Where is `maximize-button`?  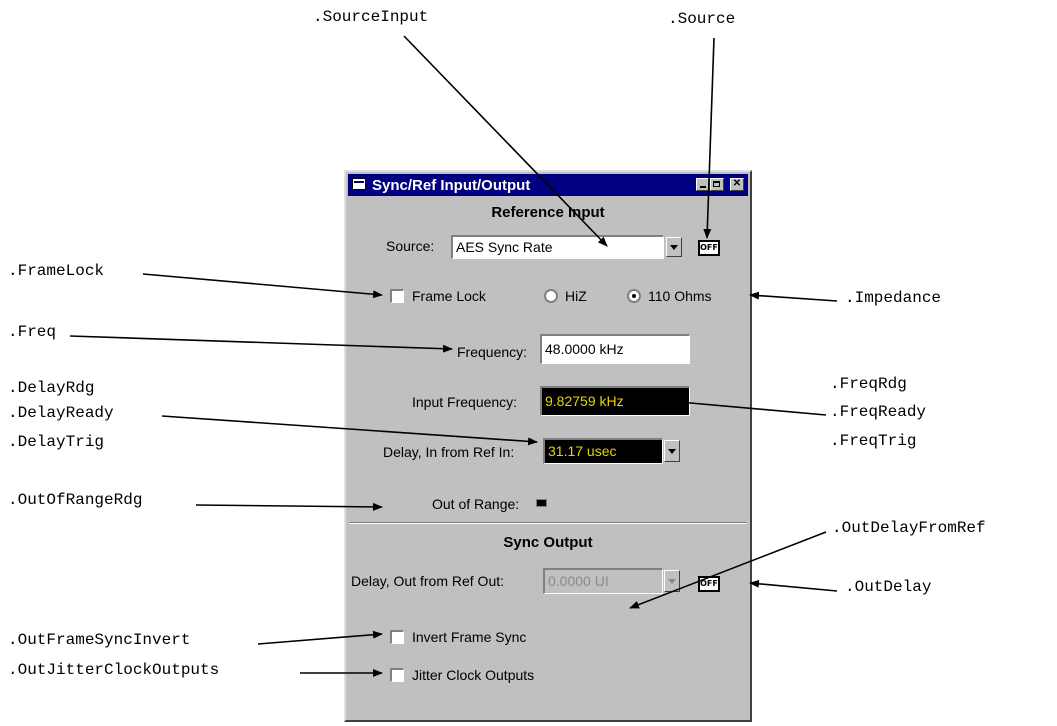 maximize-button is located at coordinates (717, 184).